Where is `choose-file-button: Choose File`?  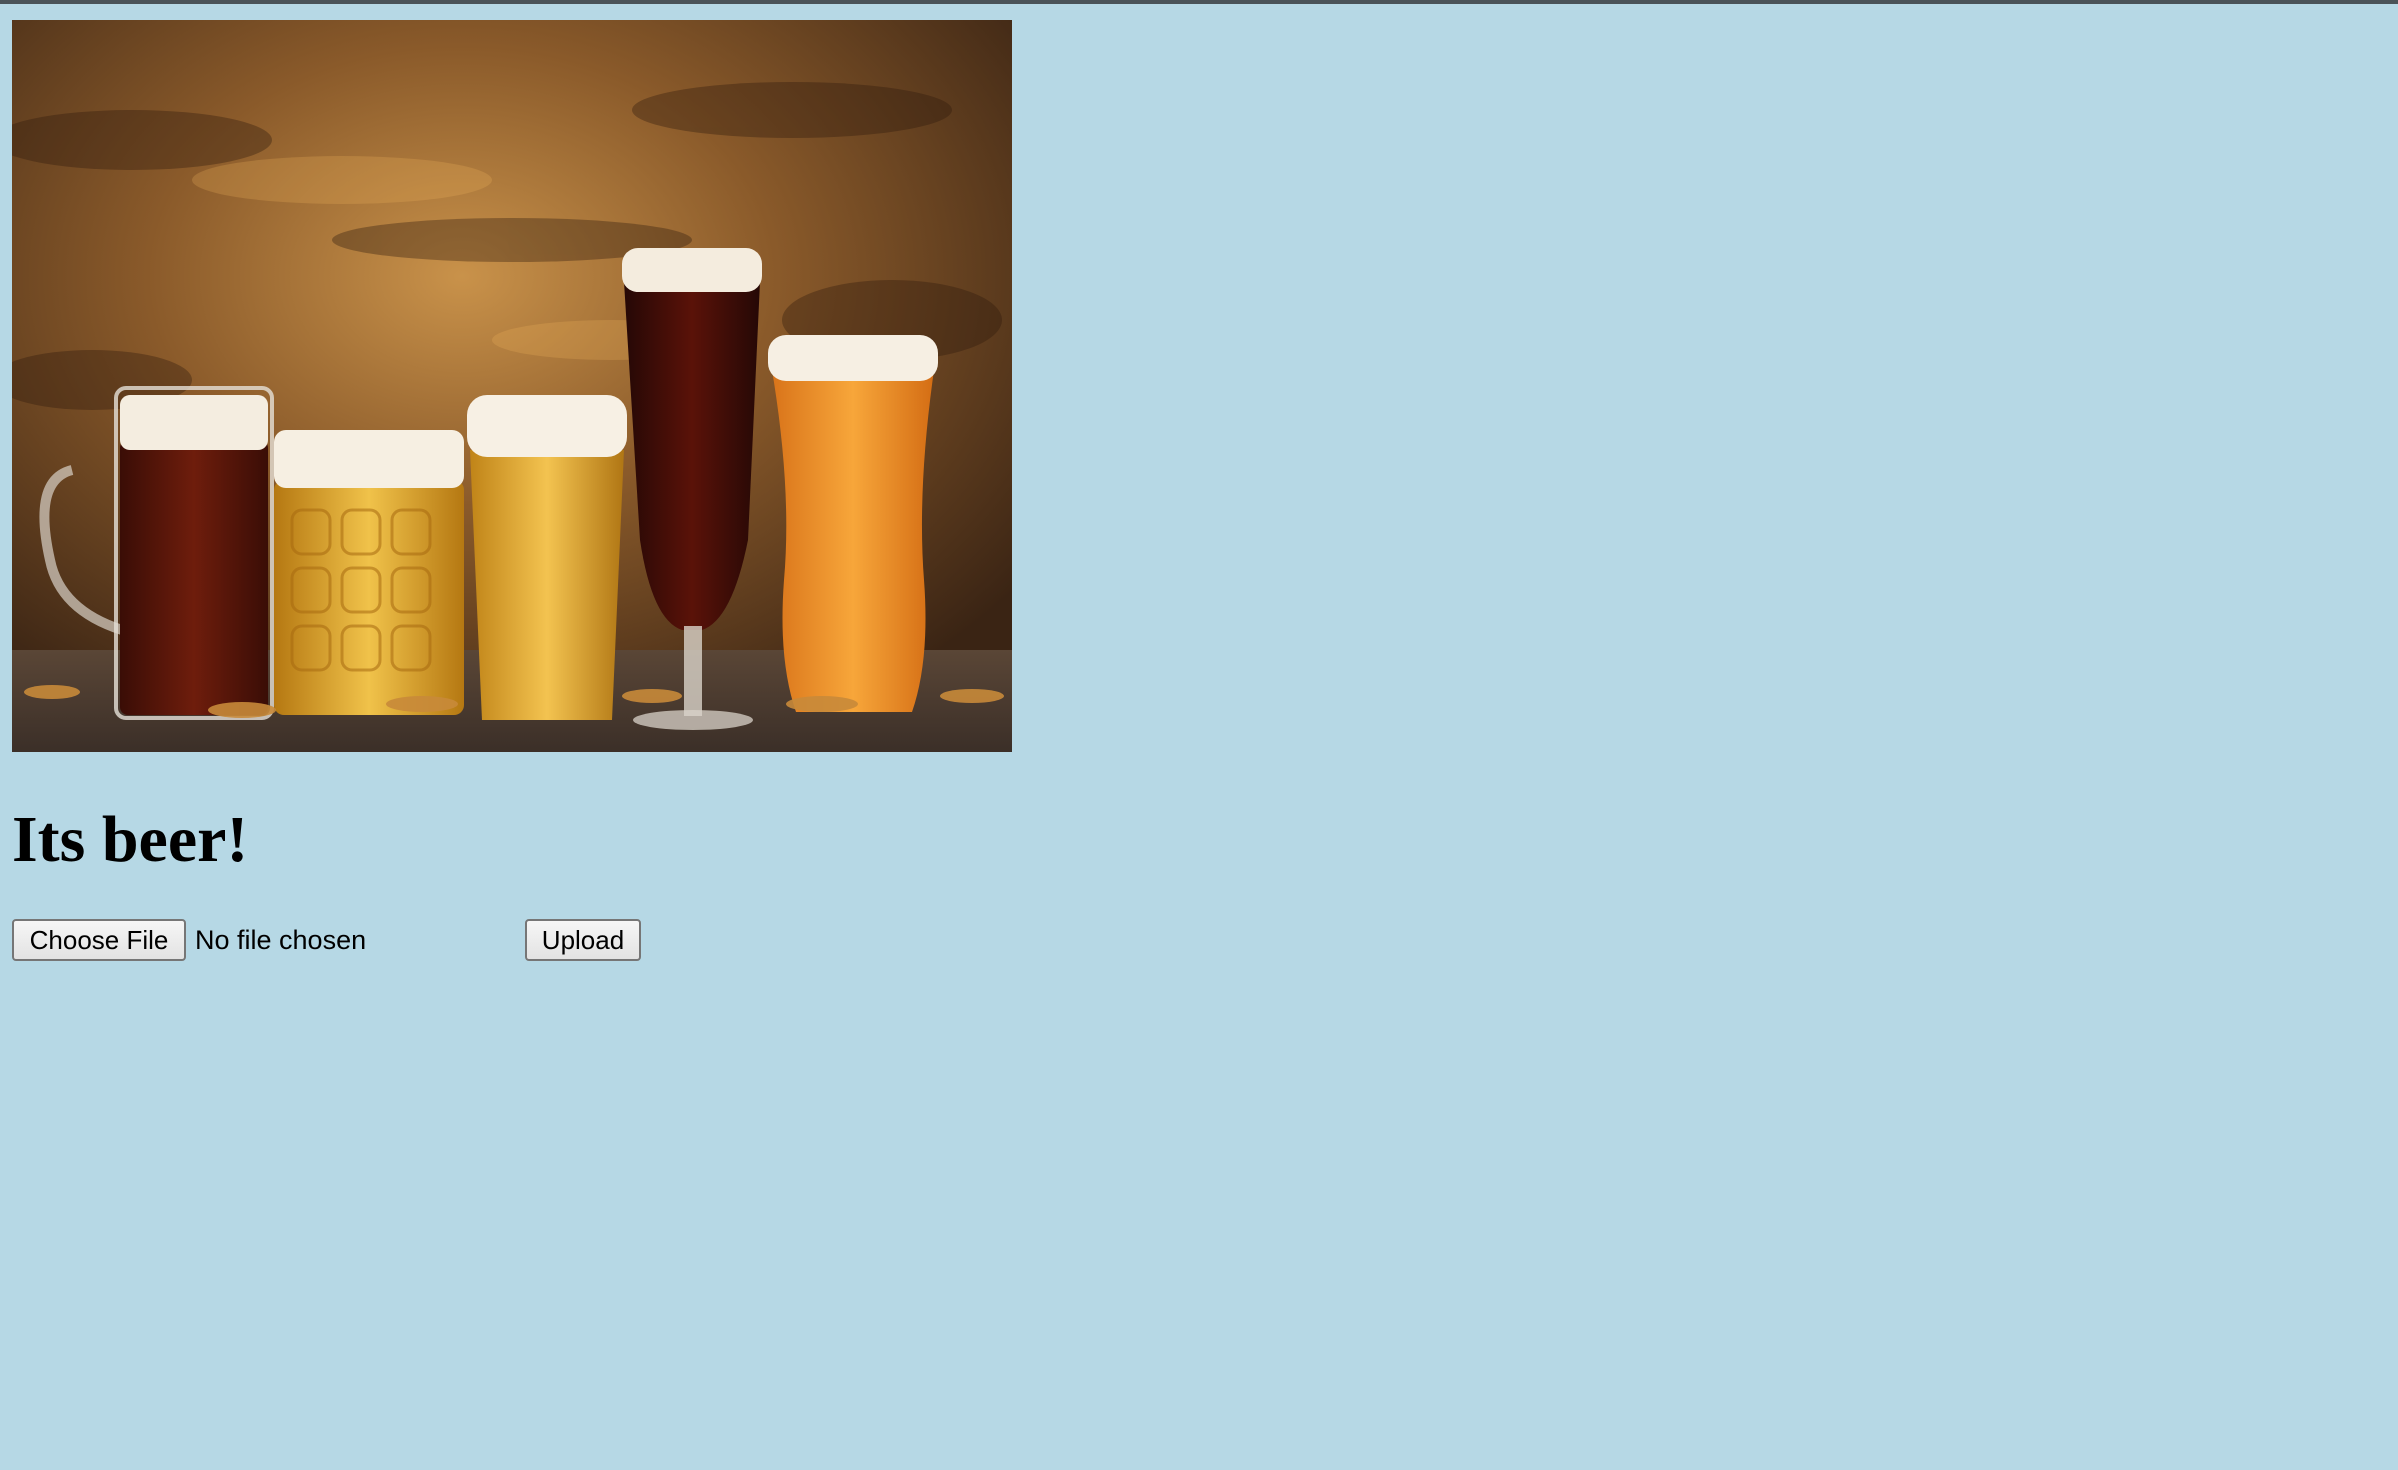 choose-file-button: Choose File is located at coordinates (99, 940).